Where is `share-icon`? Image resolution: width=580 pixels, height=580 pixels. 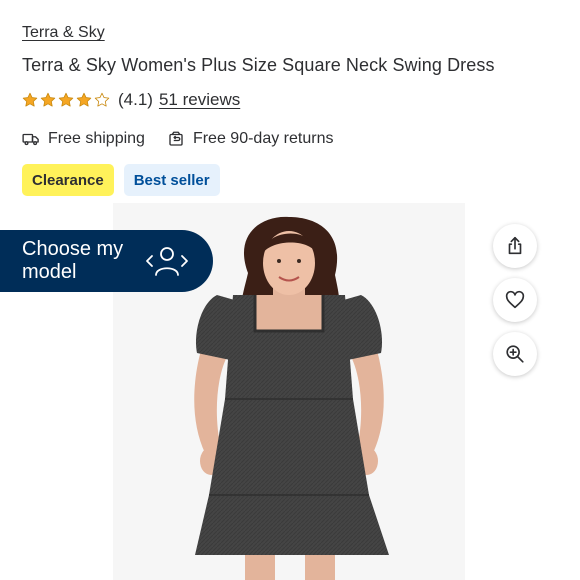 share-icon is located at coordinates (515, 245).